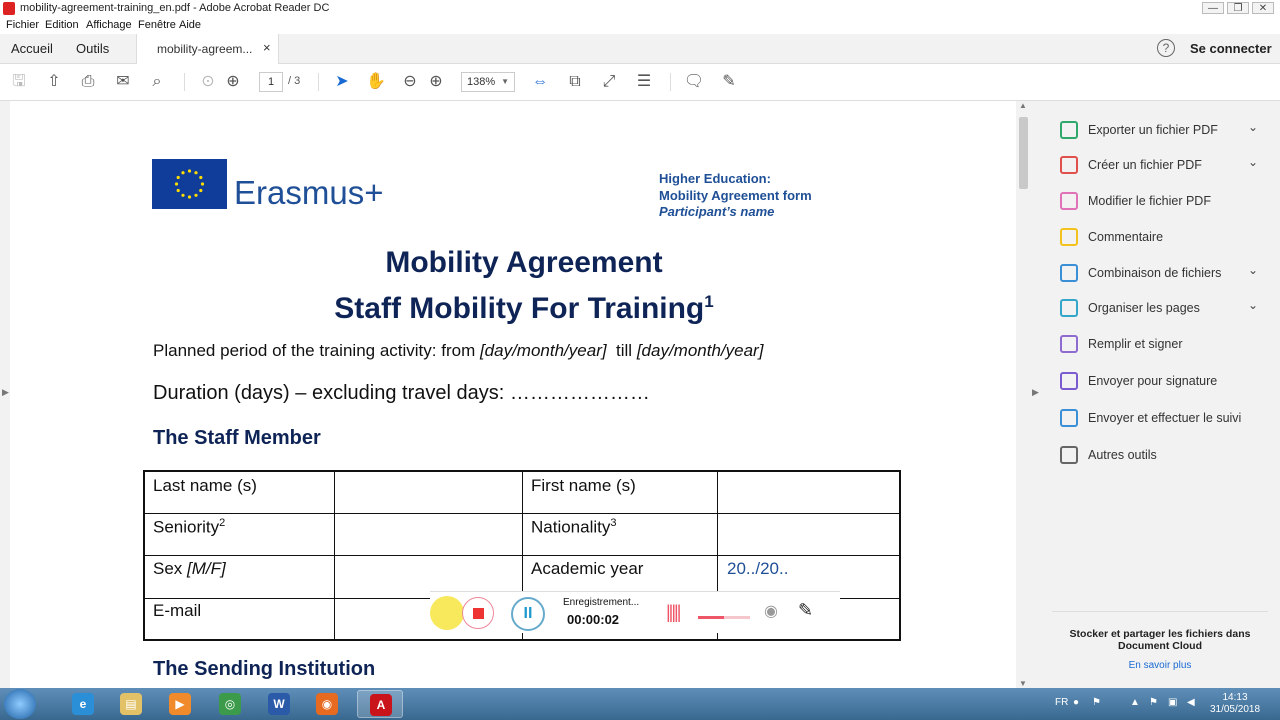  I want to click on draw-pen-icon: ✎, so click(805, 610).